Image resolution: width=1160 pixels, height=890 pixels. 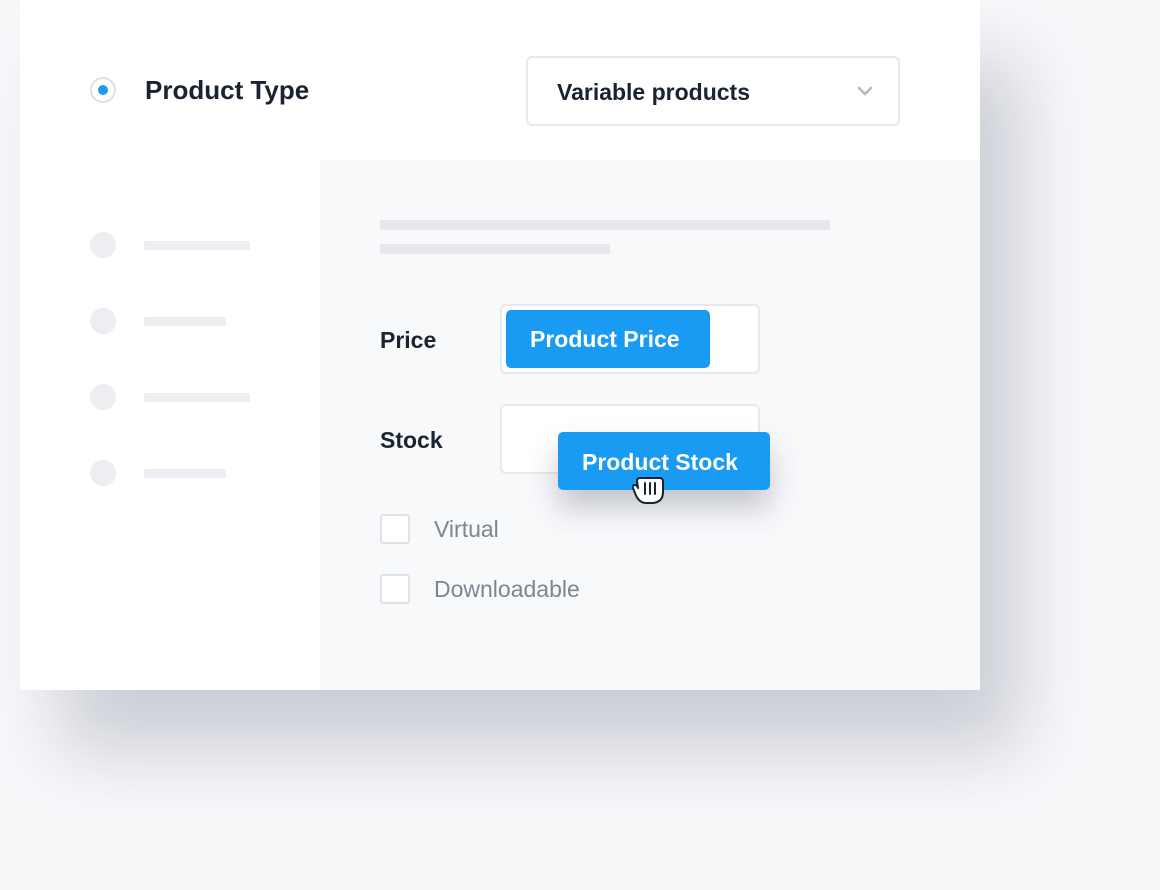 I want to click on product-type-select: Variable products, so click(x=713, y=91).